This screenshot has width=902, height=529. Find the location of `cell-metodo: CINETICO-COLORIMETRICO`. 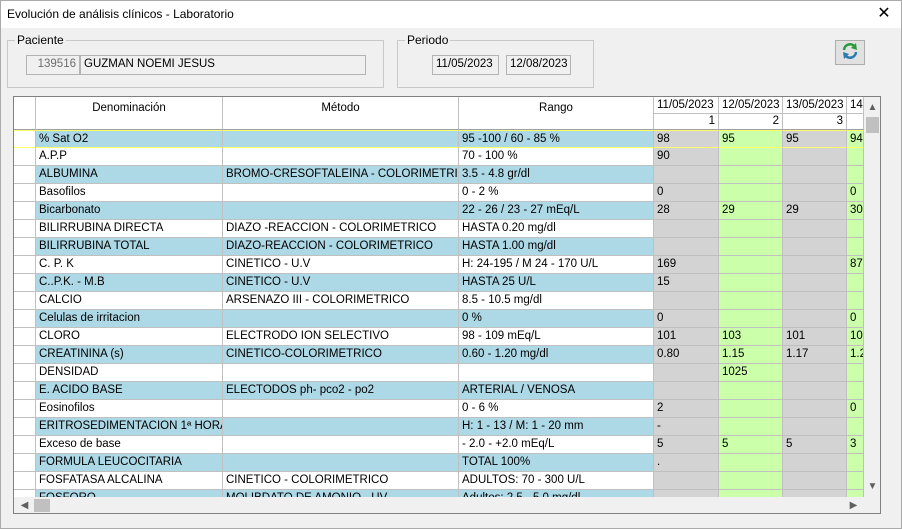

cell-metodo: CINETICO-COLORIMETRICO is located at coordinates (341, 355).